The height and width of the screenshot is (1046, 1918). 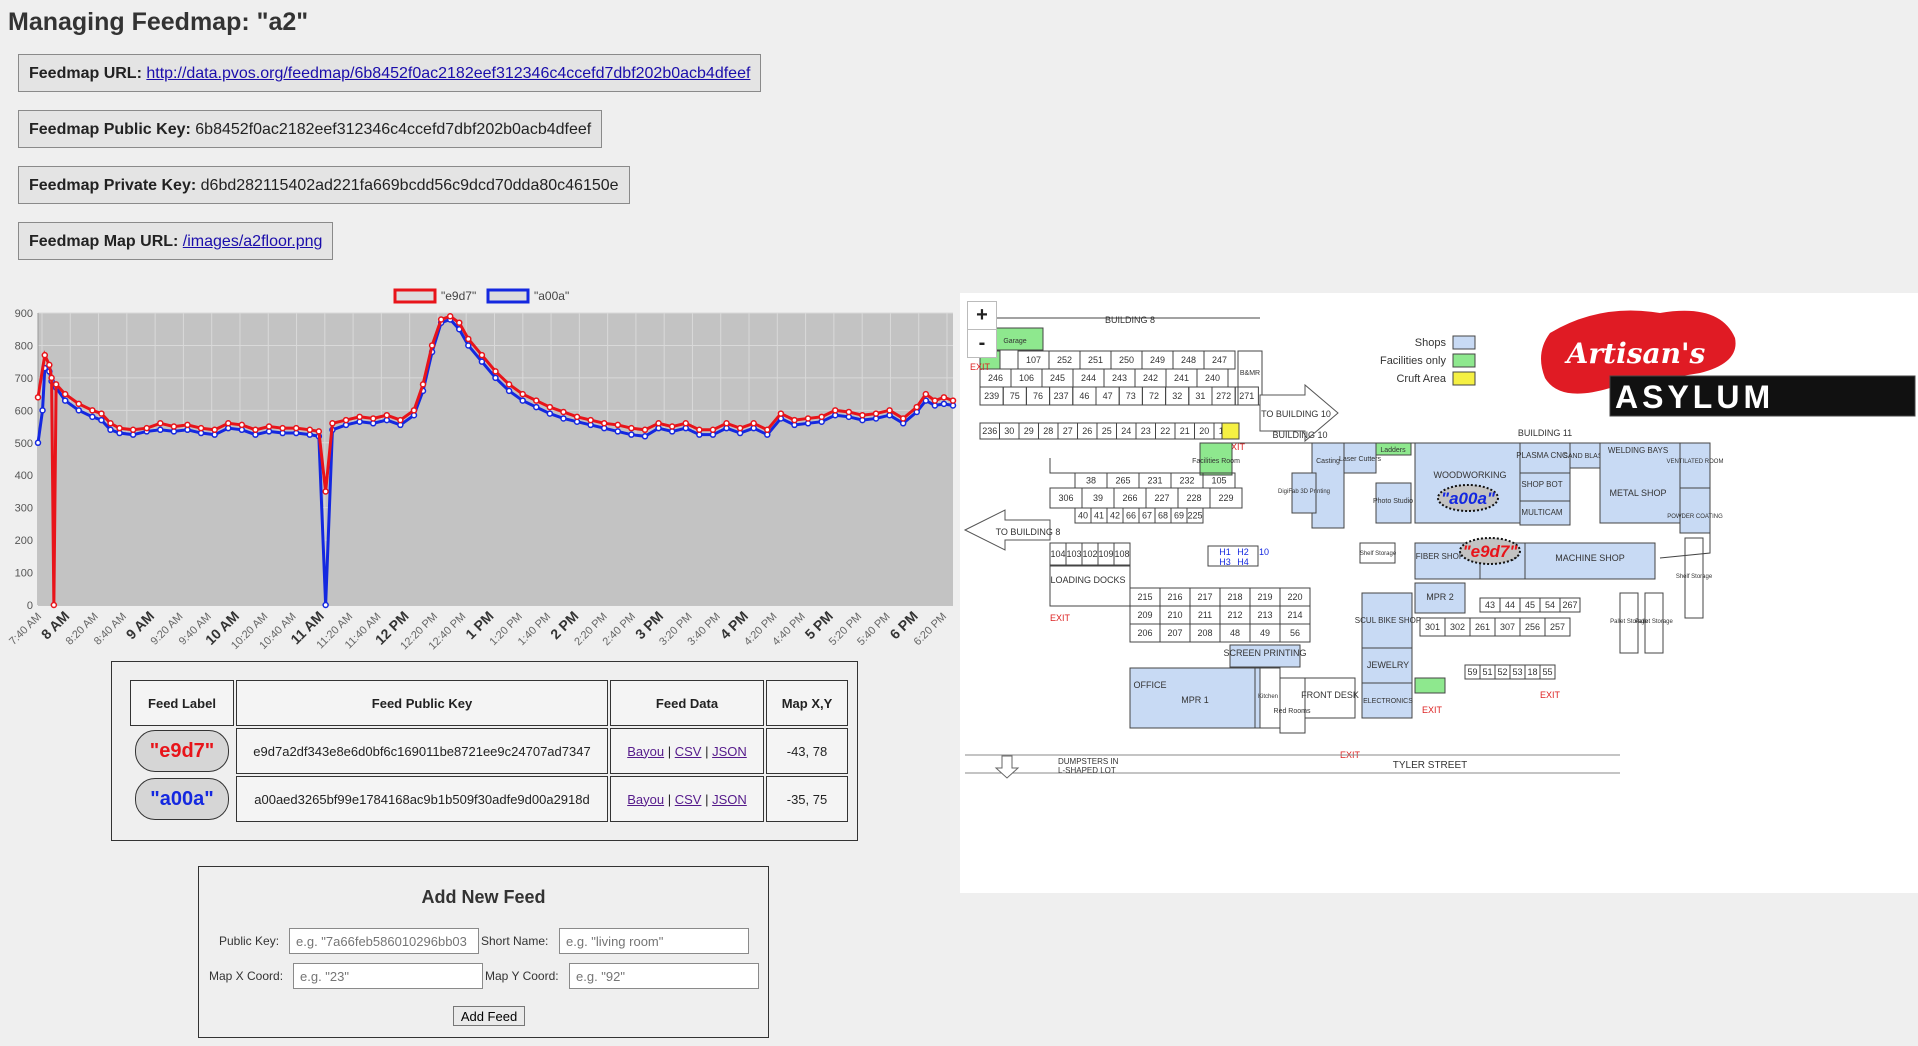 I want to click on map-label: 40, so click(x=1083, y=516).